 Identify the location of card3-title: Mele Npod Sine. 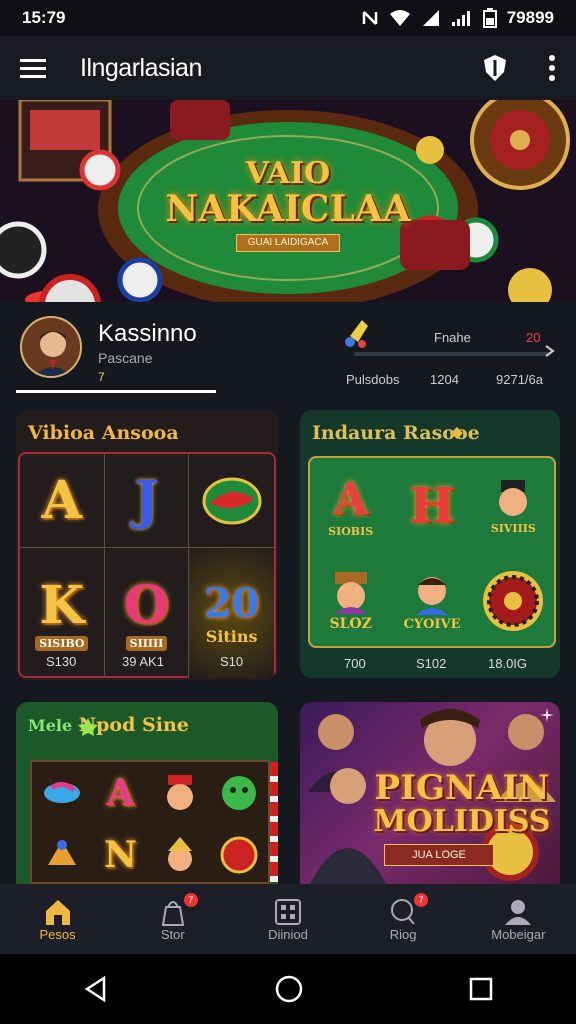
(108, 725).